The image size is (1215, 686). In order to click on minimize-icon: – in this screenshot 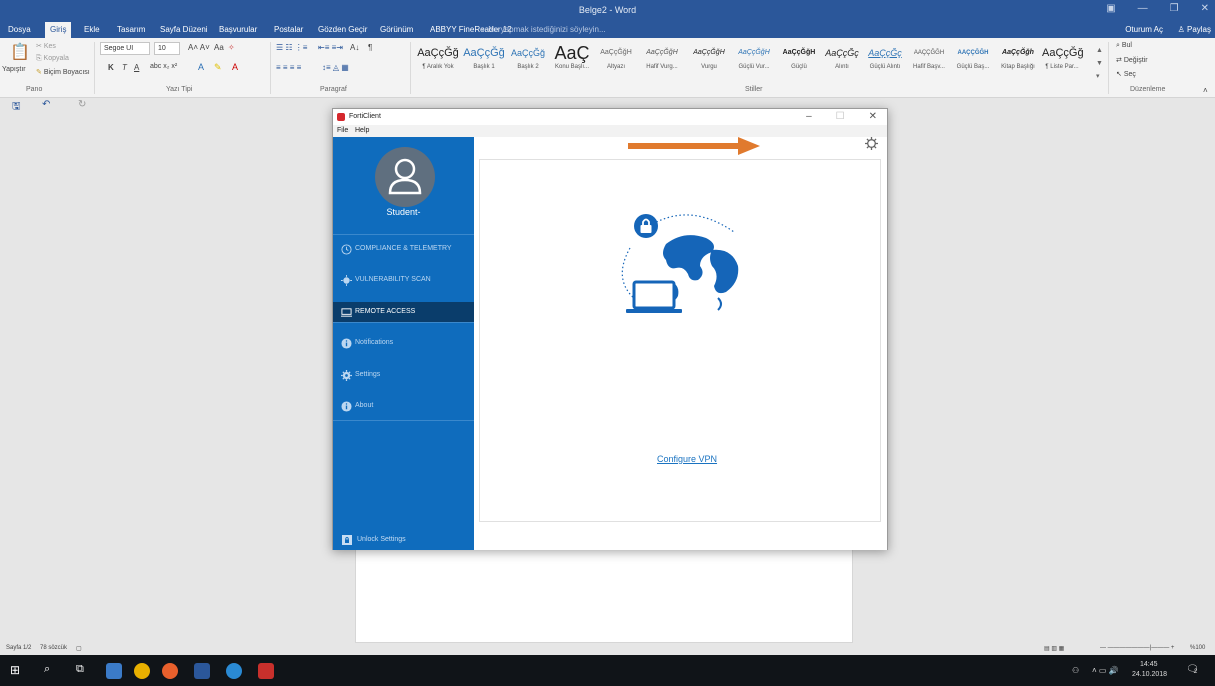, I will do `click(809, 116)`.